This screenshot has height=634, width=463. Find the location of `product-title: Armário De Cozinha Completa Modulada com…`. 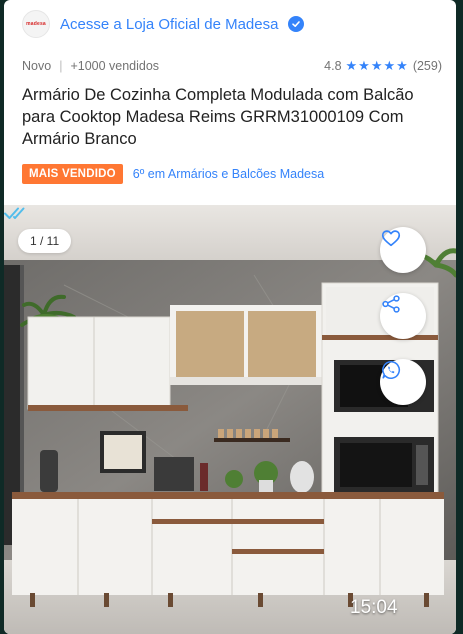

product-title: Armário De Cozinha Completa Modulada com… is located at coordinates (218, 117).